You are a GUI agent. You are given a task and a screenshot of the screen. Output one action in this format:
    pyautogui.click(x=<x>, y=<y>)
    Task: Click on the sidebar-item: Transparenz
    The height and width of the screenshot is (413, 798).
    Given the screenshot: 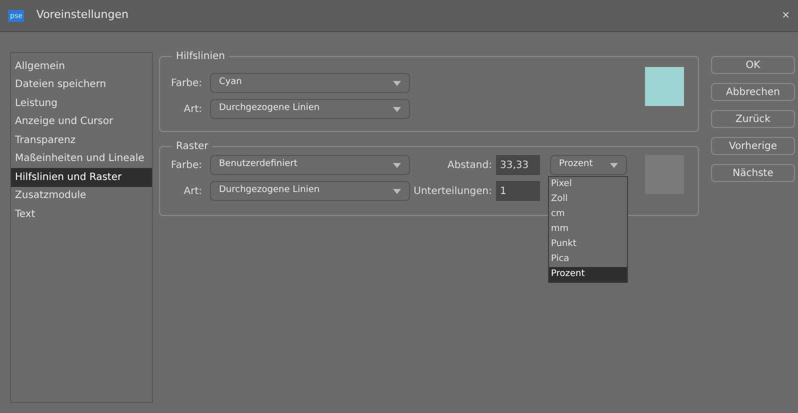 What is the action you would take?
    pyautogui.click(x=81, y=140)
    